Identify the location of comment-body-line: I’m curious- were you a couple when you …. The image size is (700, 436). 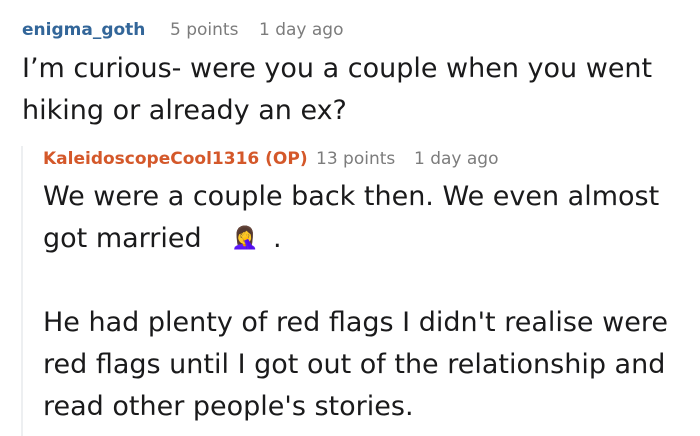
(337, 68).